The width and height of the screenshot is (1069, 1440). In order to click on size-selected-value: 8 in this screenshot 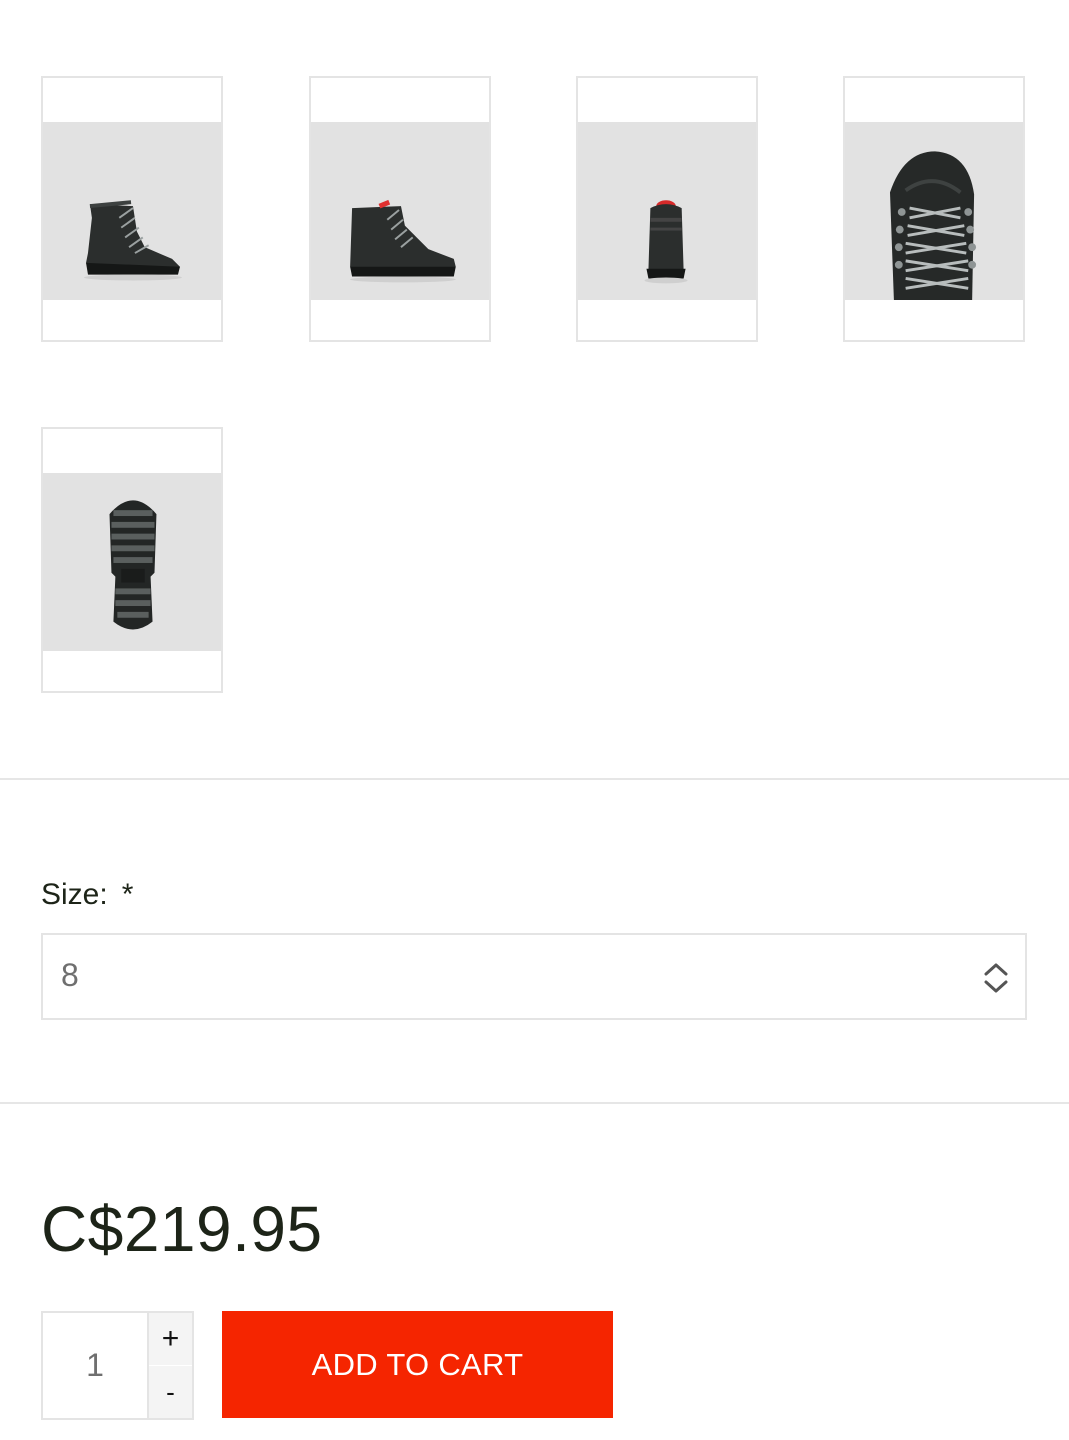, I will do `click(70, 975)`.